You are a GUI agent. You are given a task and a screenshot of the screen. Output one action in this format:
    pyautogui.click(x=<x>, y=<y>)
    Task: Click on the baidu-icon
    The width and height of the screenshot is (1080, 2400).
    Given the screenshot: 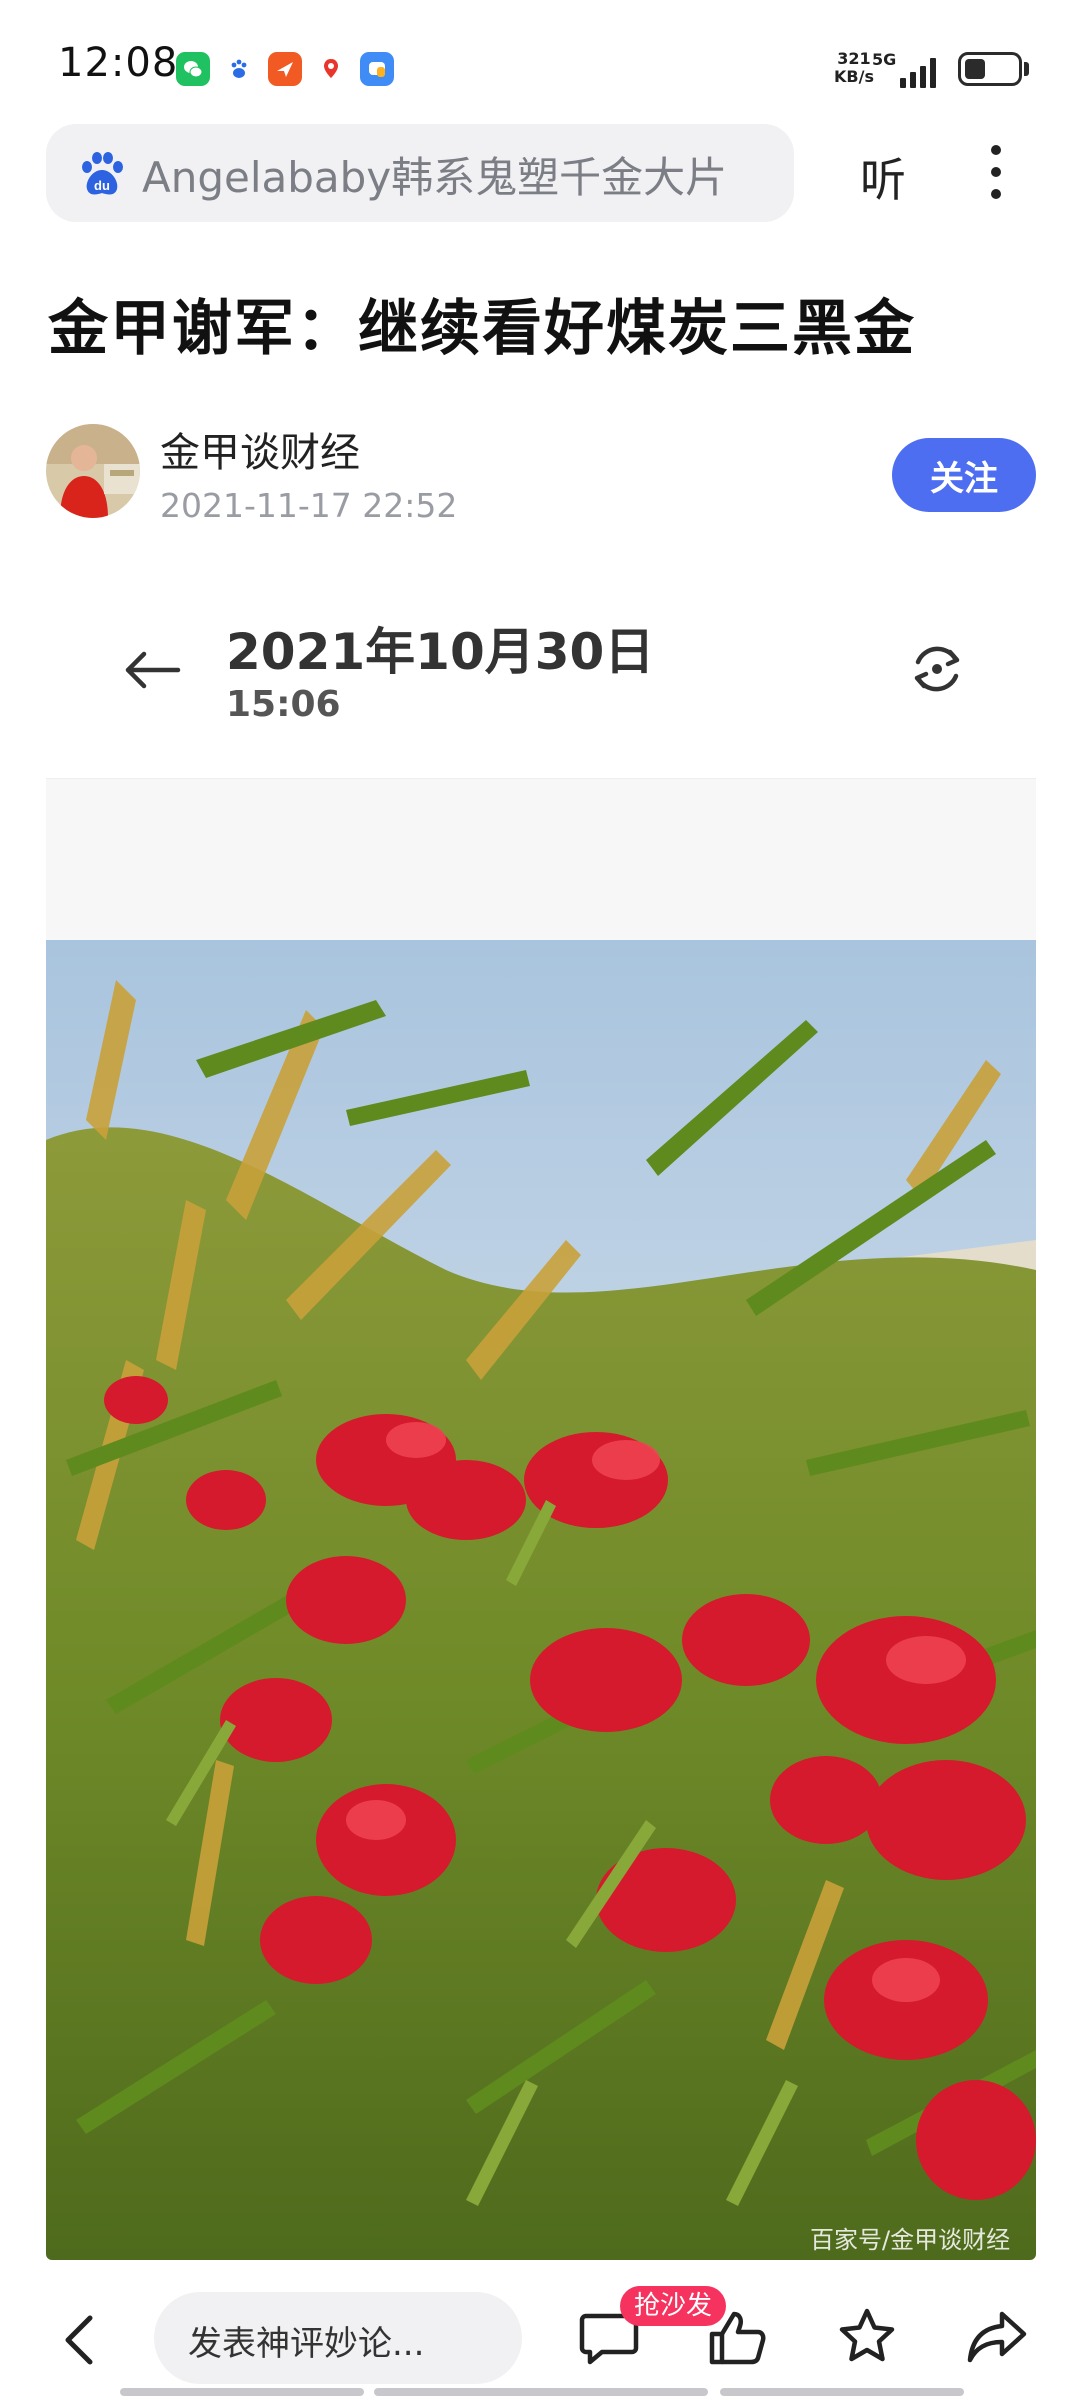 What is the action you would take?
    pyautogui.click(x=239, y=69)
    